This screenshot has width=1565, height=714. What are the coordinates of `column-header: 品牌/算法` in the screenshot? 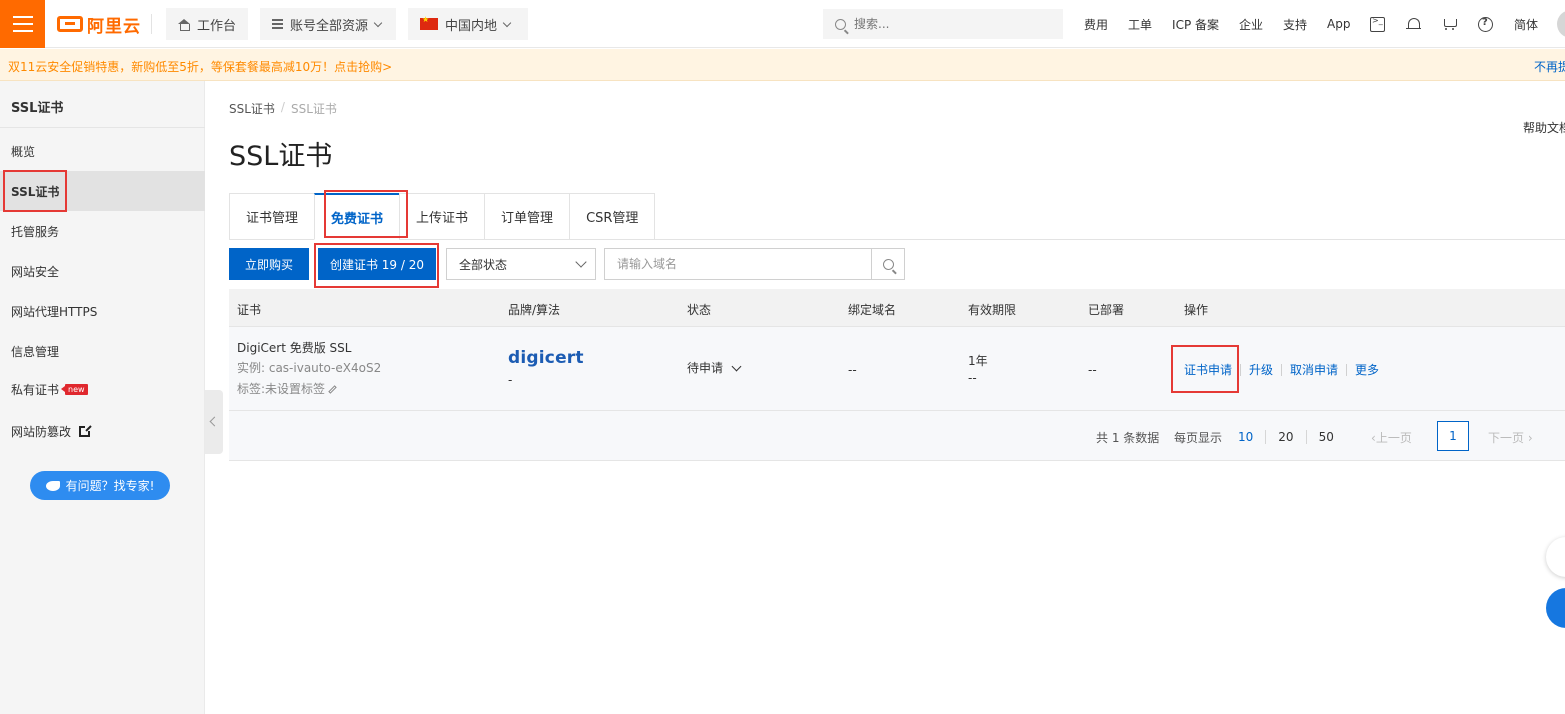 It's located at (534, 310).